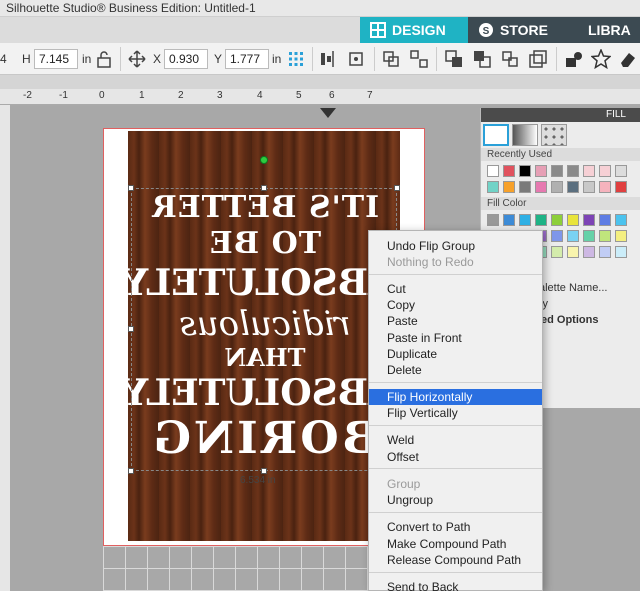 Image resolution: width=640 pixels, height=591 pixels. I want to click on lock-icon, so click(104, 59).